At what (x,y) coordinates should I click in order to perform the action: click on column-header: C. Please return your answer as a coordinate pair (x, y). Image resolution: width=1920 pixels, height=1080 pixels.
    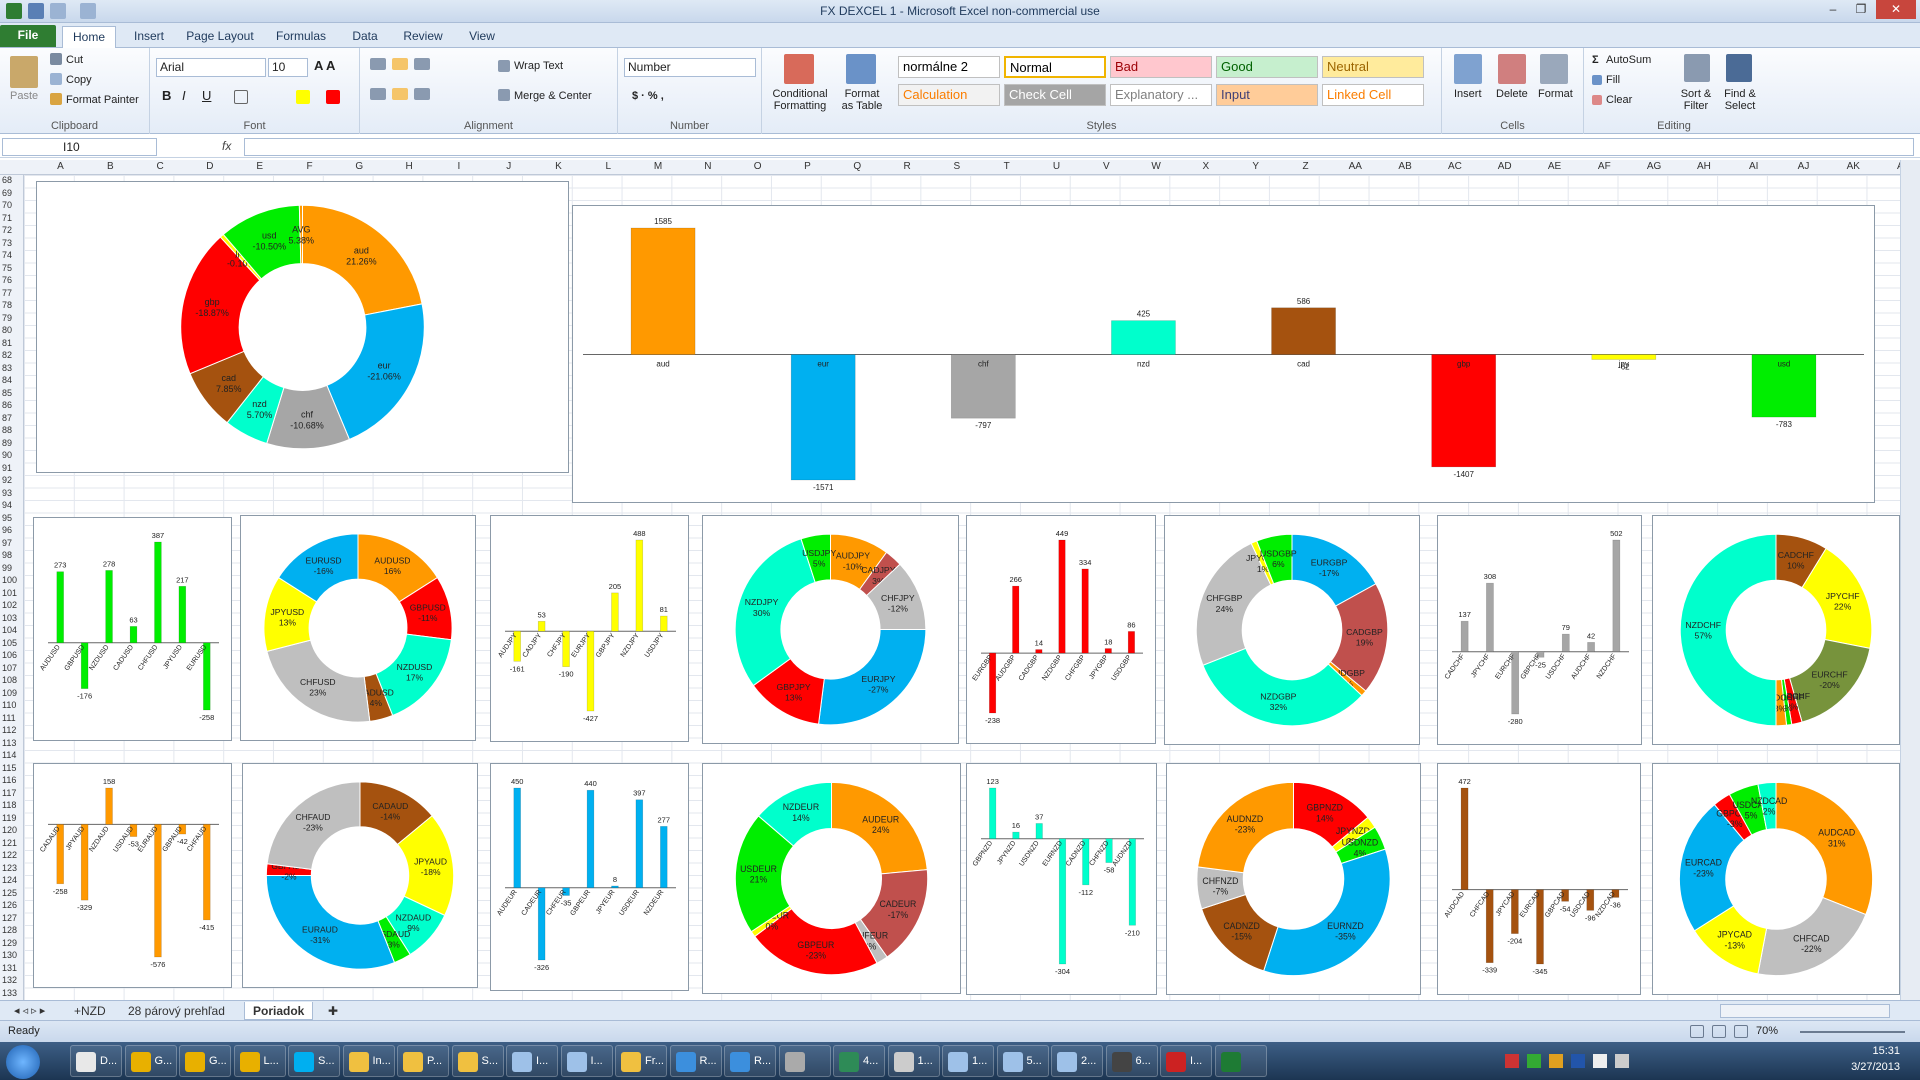
    Looking at the image, I should click on (160, 166).